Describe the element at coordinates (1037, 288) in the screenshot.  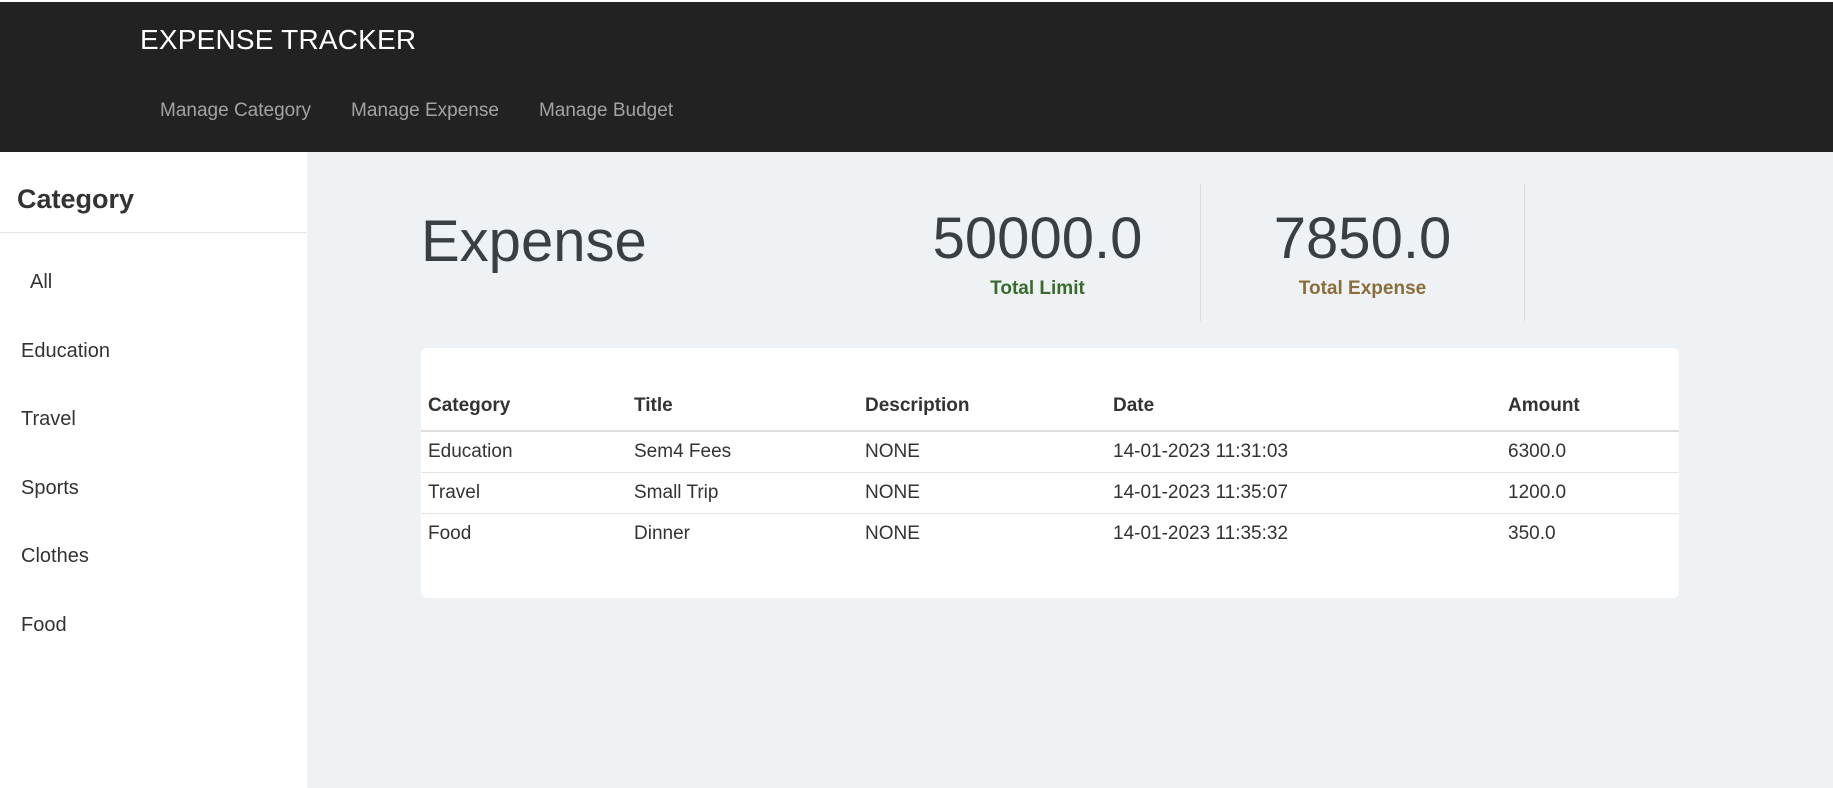
I see `total-limit-label: Total Limit` at that location.